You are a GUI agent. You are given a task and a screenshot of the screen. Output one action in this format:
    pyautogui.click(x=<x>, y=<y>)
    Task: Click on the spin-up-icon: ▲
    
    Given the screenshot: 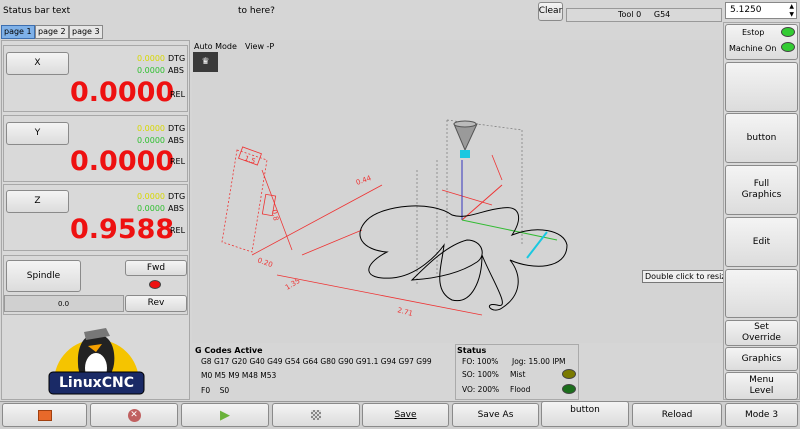 What is the action you would take?
    pyautogui.click(x=791, y=6)
    